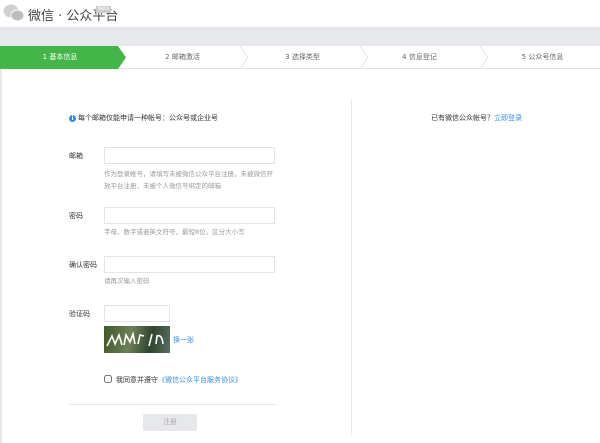 This screenshot has width=600, height=443. What do you see at coordinates (300, 36) in the screenshot?
I see `top-bar` at bounding box center [300, 36].